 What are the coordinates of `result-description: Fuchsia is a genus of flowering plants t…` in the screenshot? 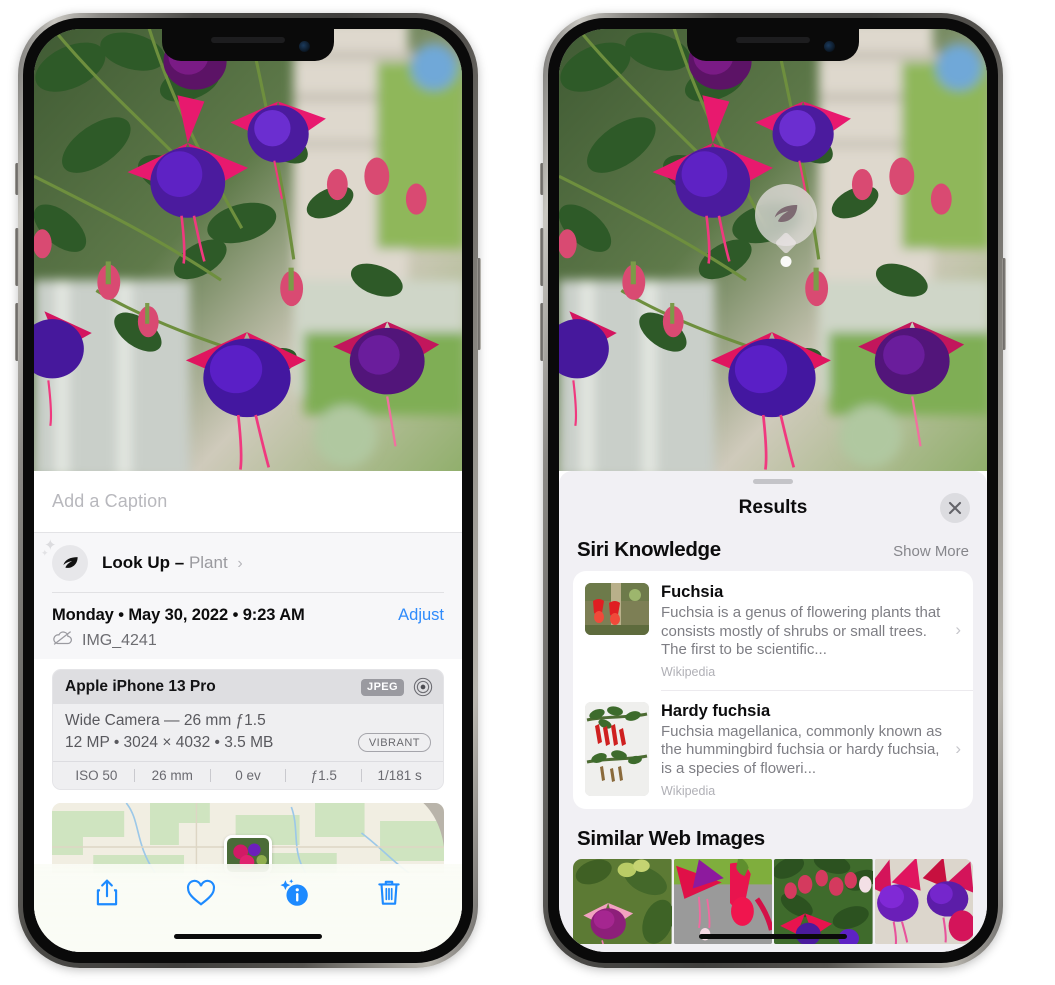 It's located at (801, 631).